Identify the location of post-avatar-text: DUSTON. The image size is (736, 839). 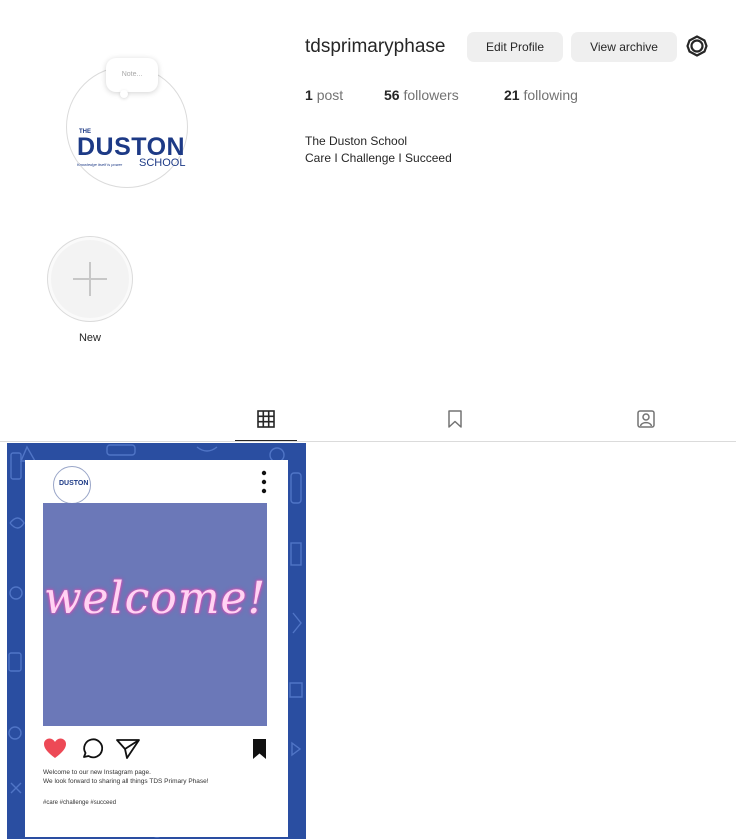
(74, 483).